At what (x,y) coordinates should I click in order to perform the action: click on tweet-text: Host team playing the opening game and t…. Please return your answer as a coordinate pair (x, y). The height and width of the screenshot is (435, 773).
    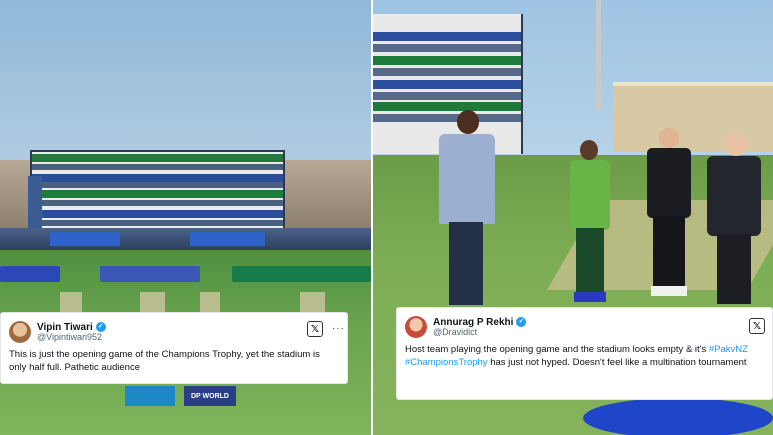
    Looking at the image, I should click on (584, 357).